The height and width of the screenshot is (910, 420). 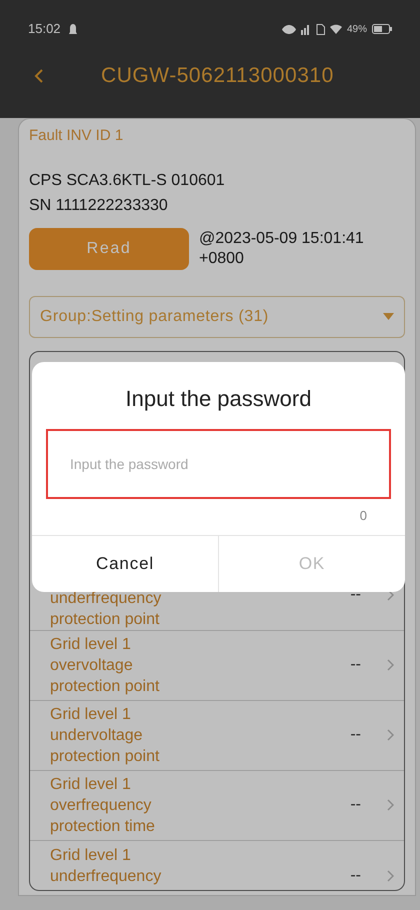 What do you see at coordinates (218, 464) in the screenshot?
I see `password-field: Input the password` at bounding box center [218, 464].